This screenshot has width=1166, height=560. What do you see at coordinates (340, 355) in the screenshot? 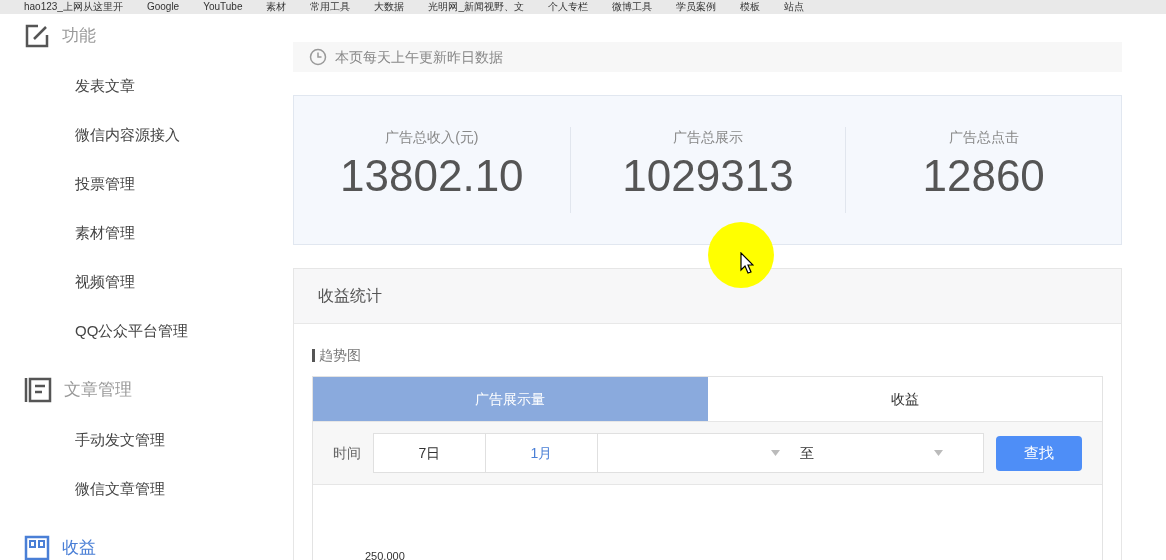
I see `chart-heading: 趋势图` at bounding box center [340, 355].